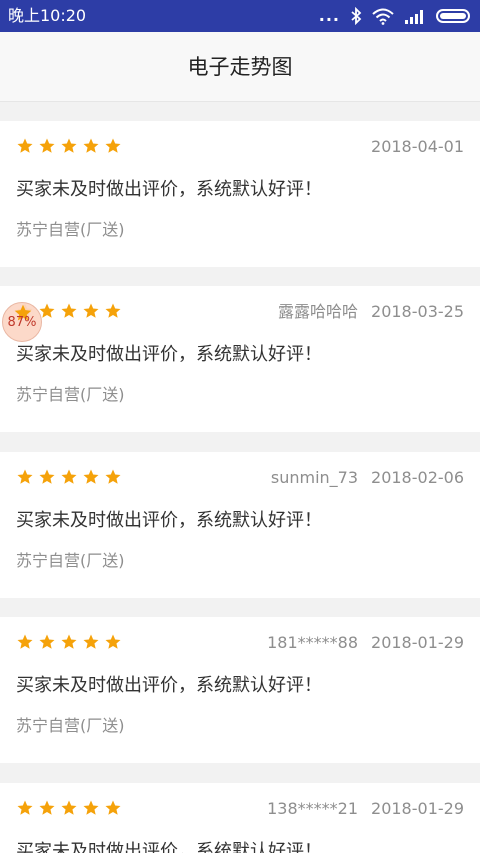 The height and width of the screenshot is (853, 480). I want to click on review-meta: 181*****88 2018-01-29, so click(365, 643).